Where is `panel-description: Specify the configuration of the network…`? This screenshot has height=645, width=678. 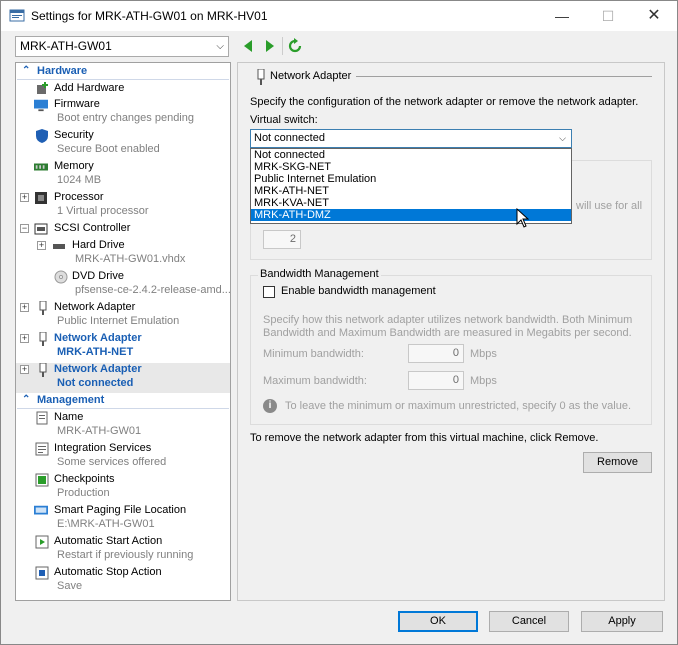
panel-description: Specify the configuration of the network… is located at coordinates (444, 102).